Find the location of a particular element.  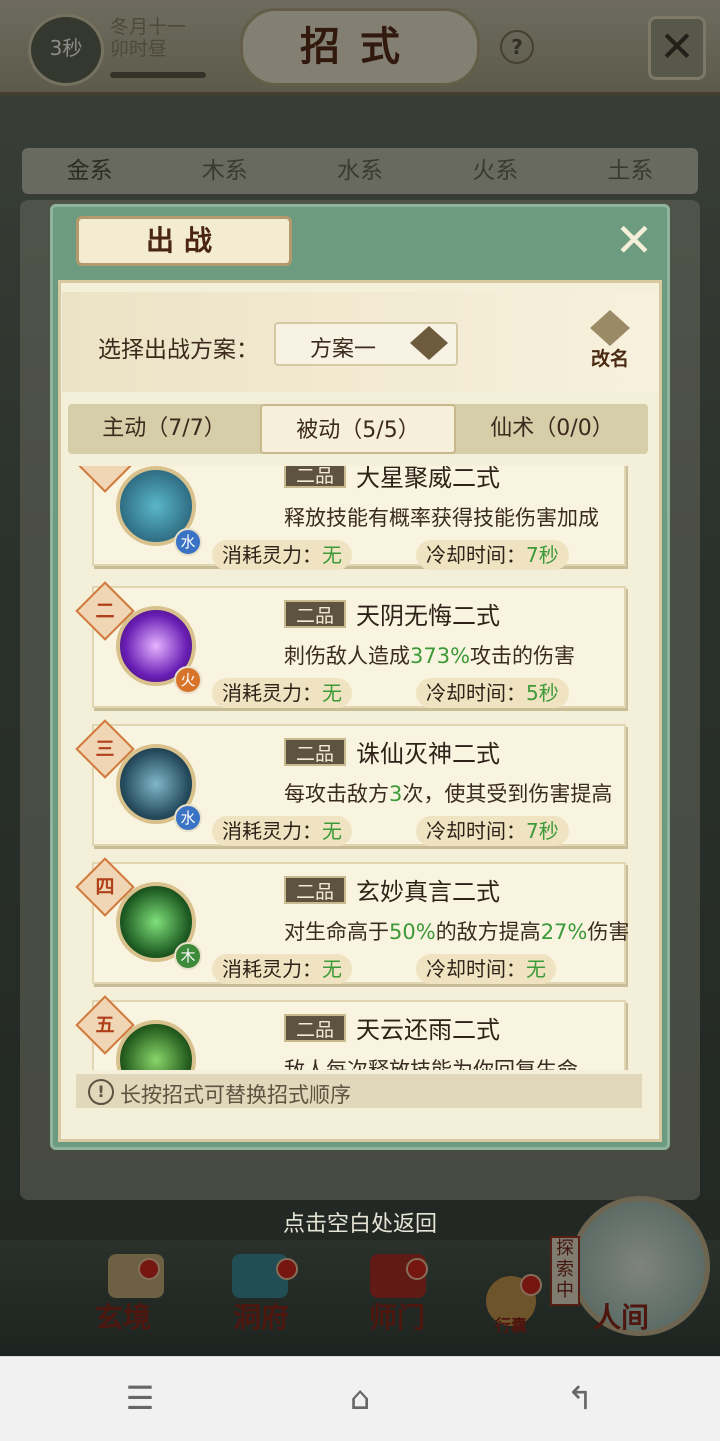

rank-number: 二 is located at coordinates (105, 611).